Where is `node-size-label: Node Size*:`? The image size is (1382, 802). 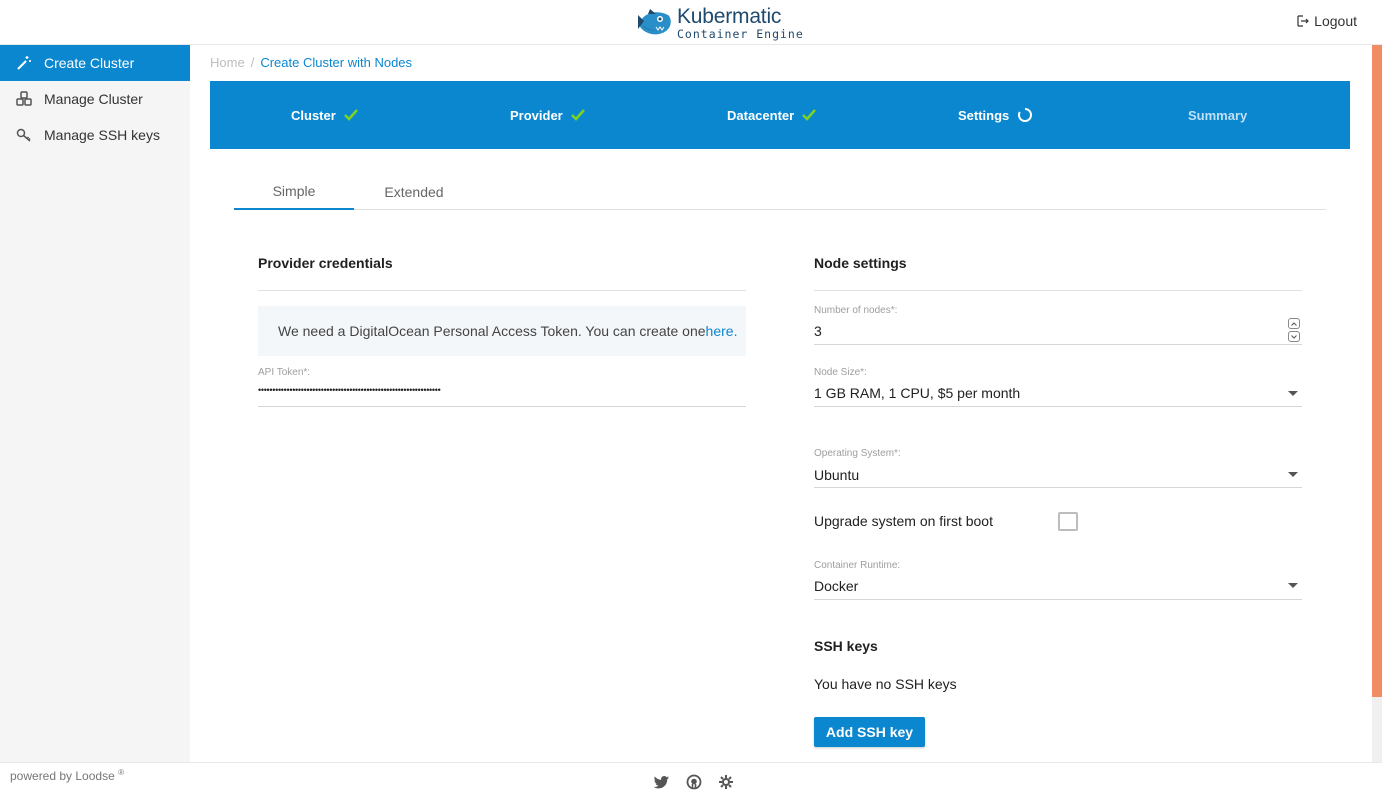
node-size-label: Node Size*: is located at coordinates (840, 372).